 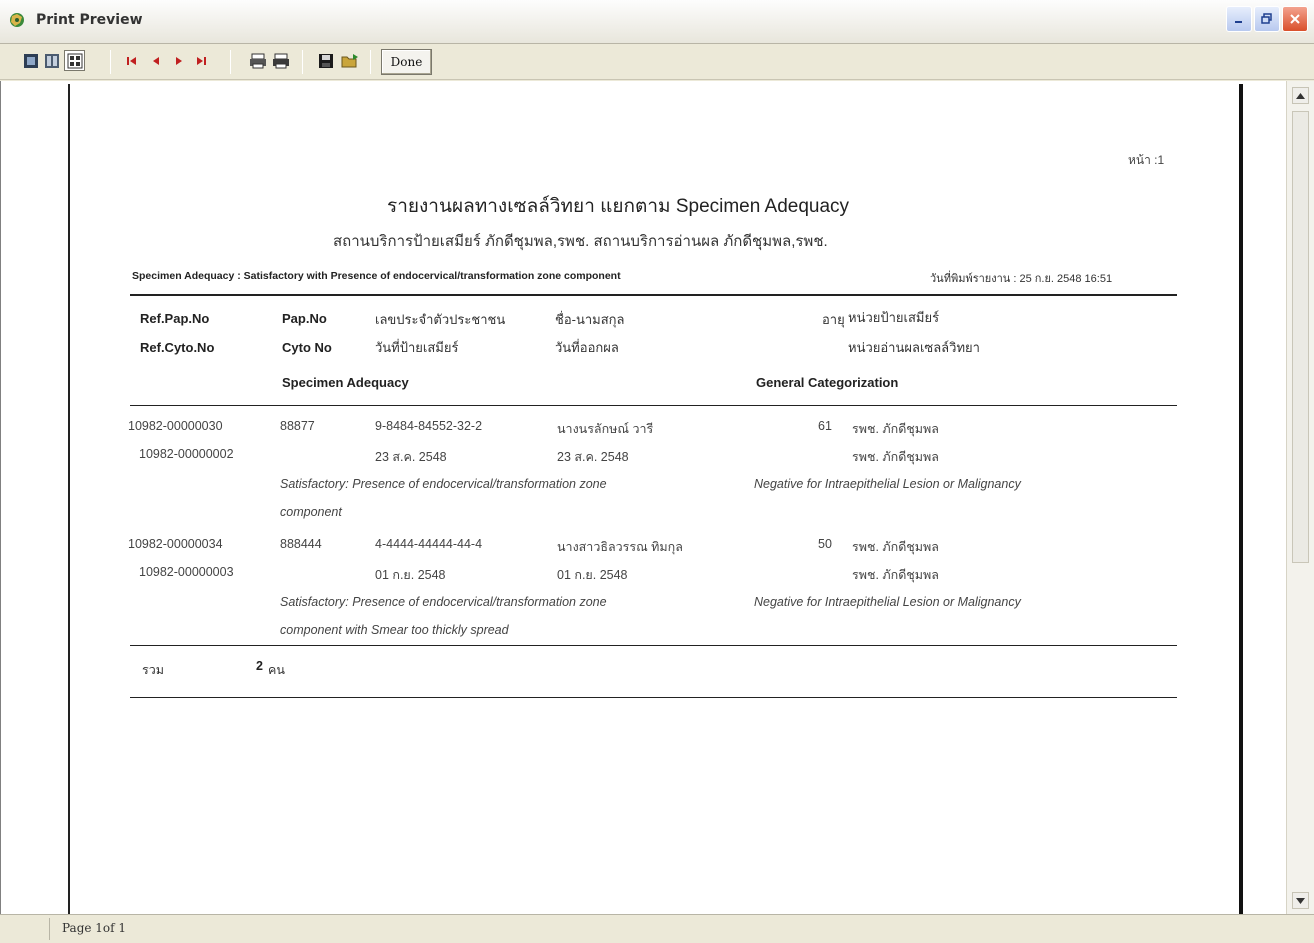 I want to click on header-smear-unit: หน่วยป้ายเสมียร์, so click(x=894, y=317).